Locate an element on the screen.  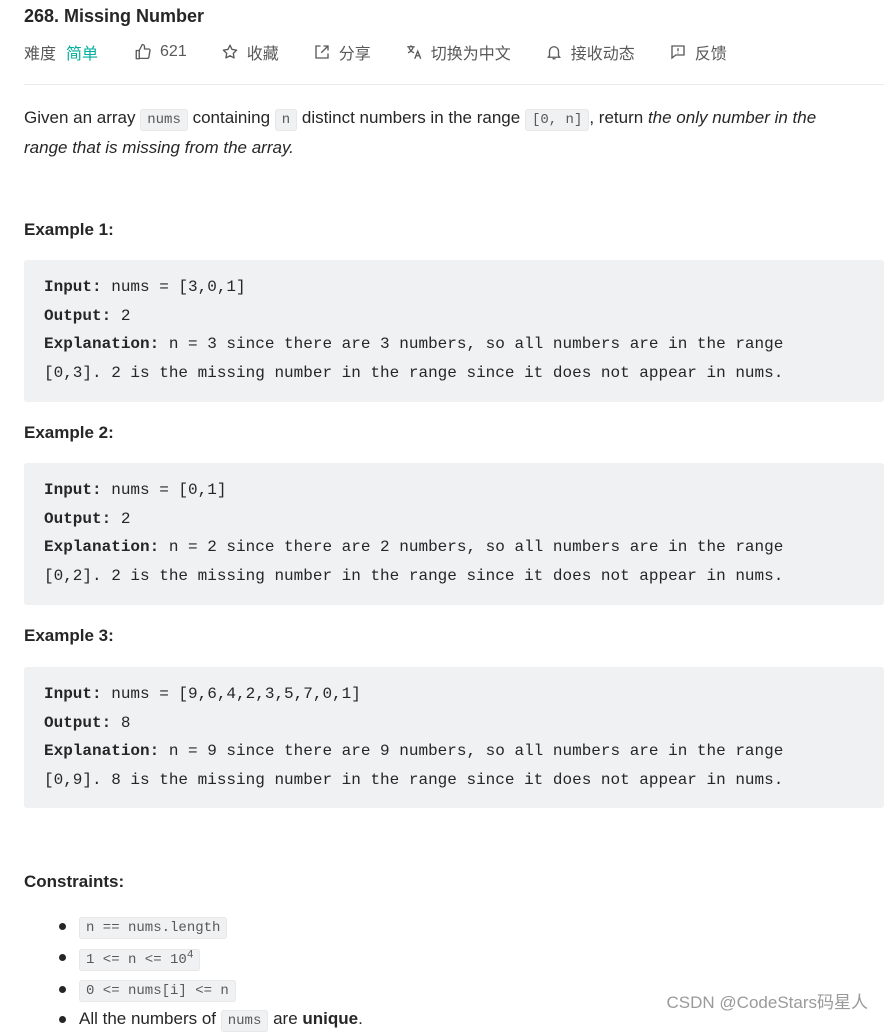
description-text: Given an array is located at coordinates (82, 117).